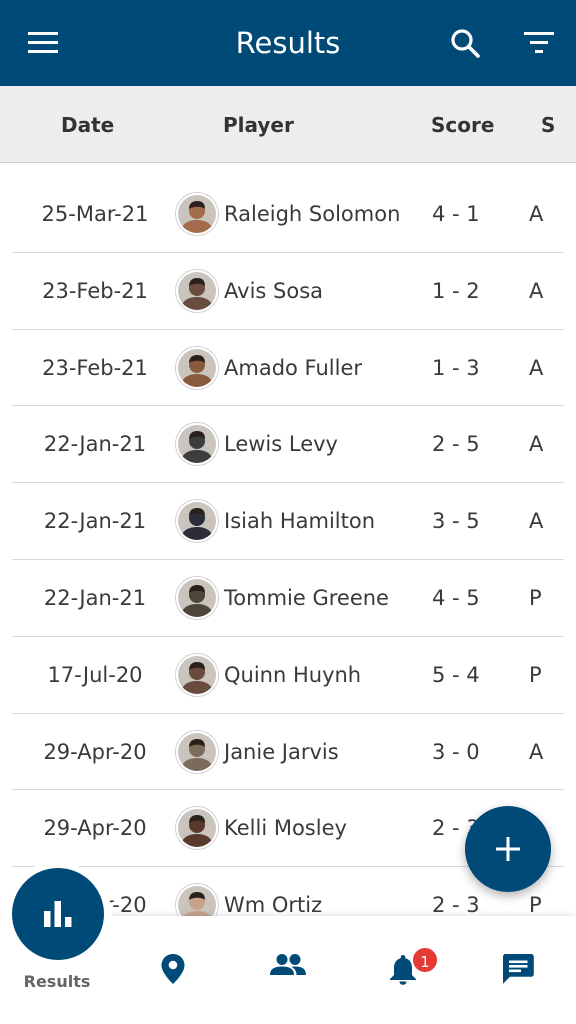 This screenshot has height=1024, width=576. What do you see at coordinates (274, 290) in the screenshot?
I see `row-player-name: Avis Sosa` at bounding box center [274, 290].